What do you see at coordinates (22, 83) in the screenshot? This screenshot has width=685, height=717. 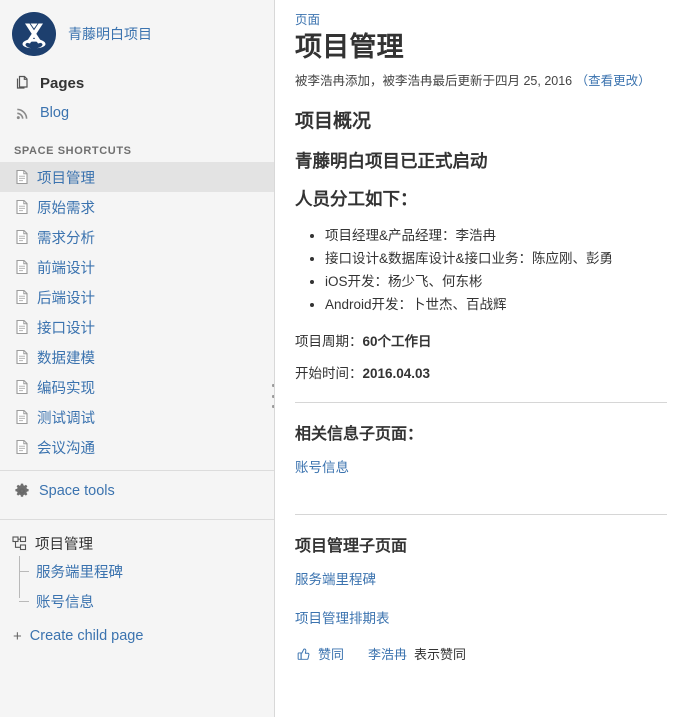 I see `pages-icon` at bounding box center [22, 83].